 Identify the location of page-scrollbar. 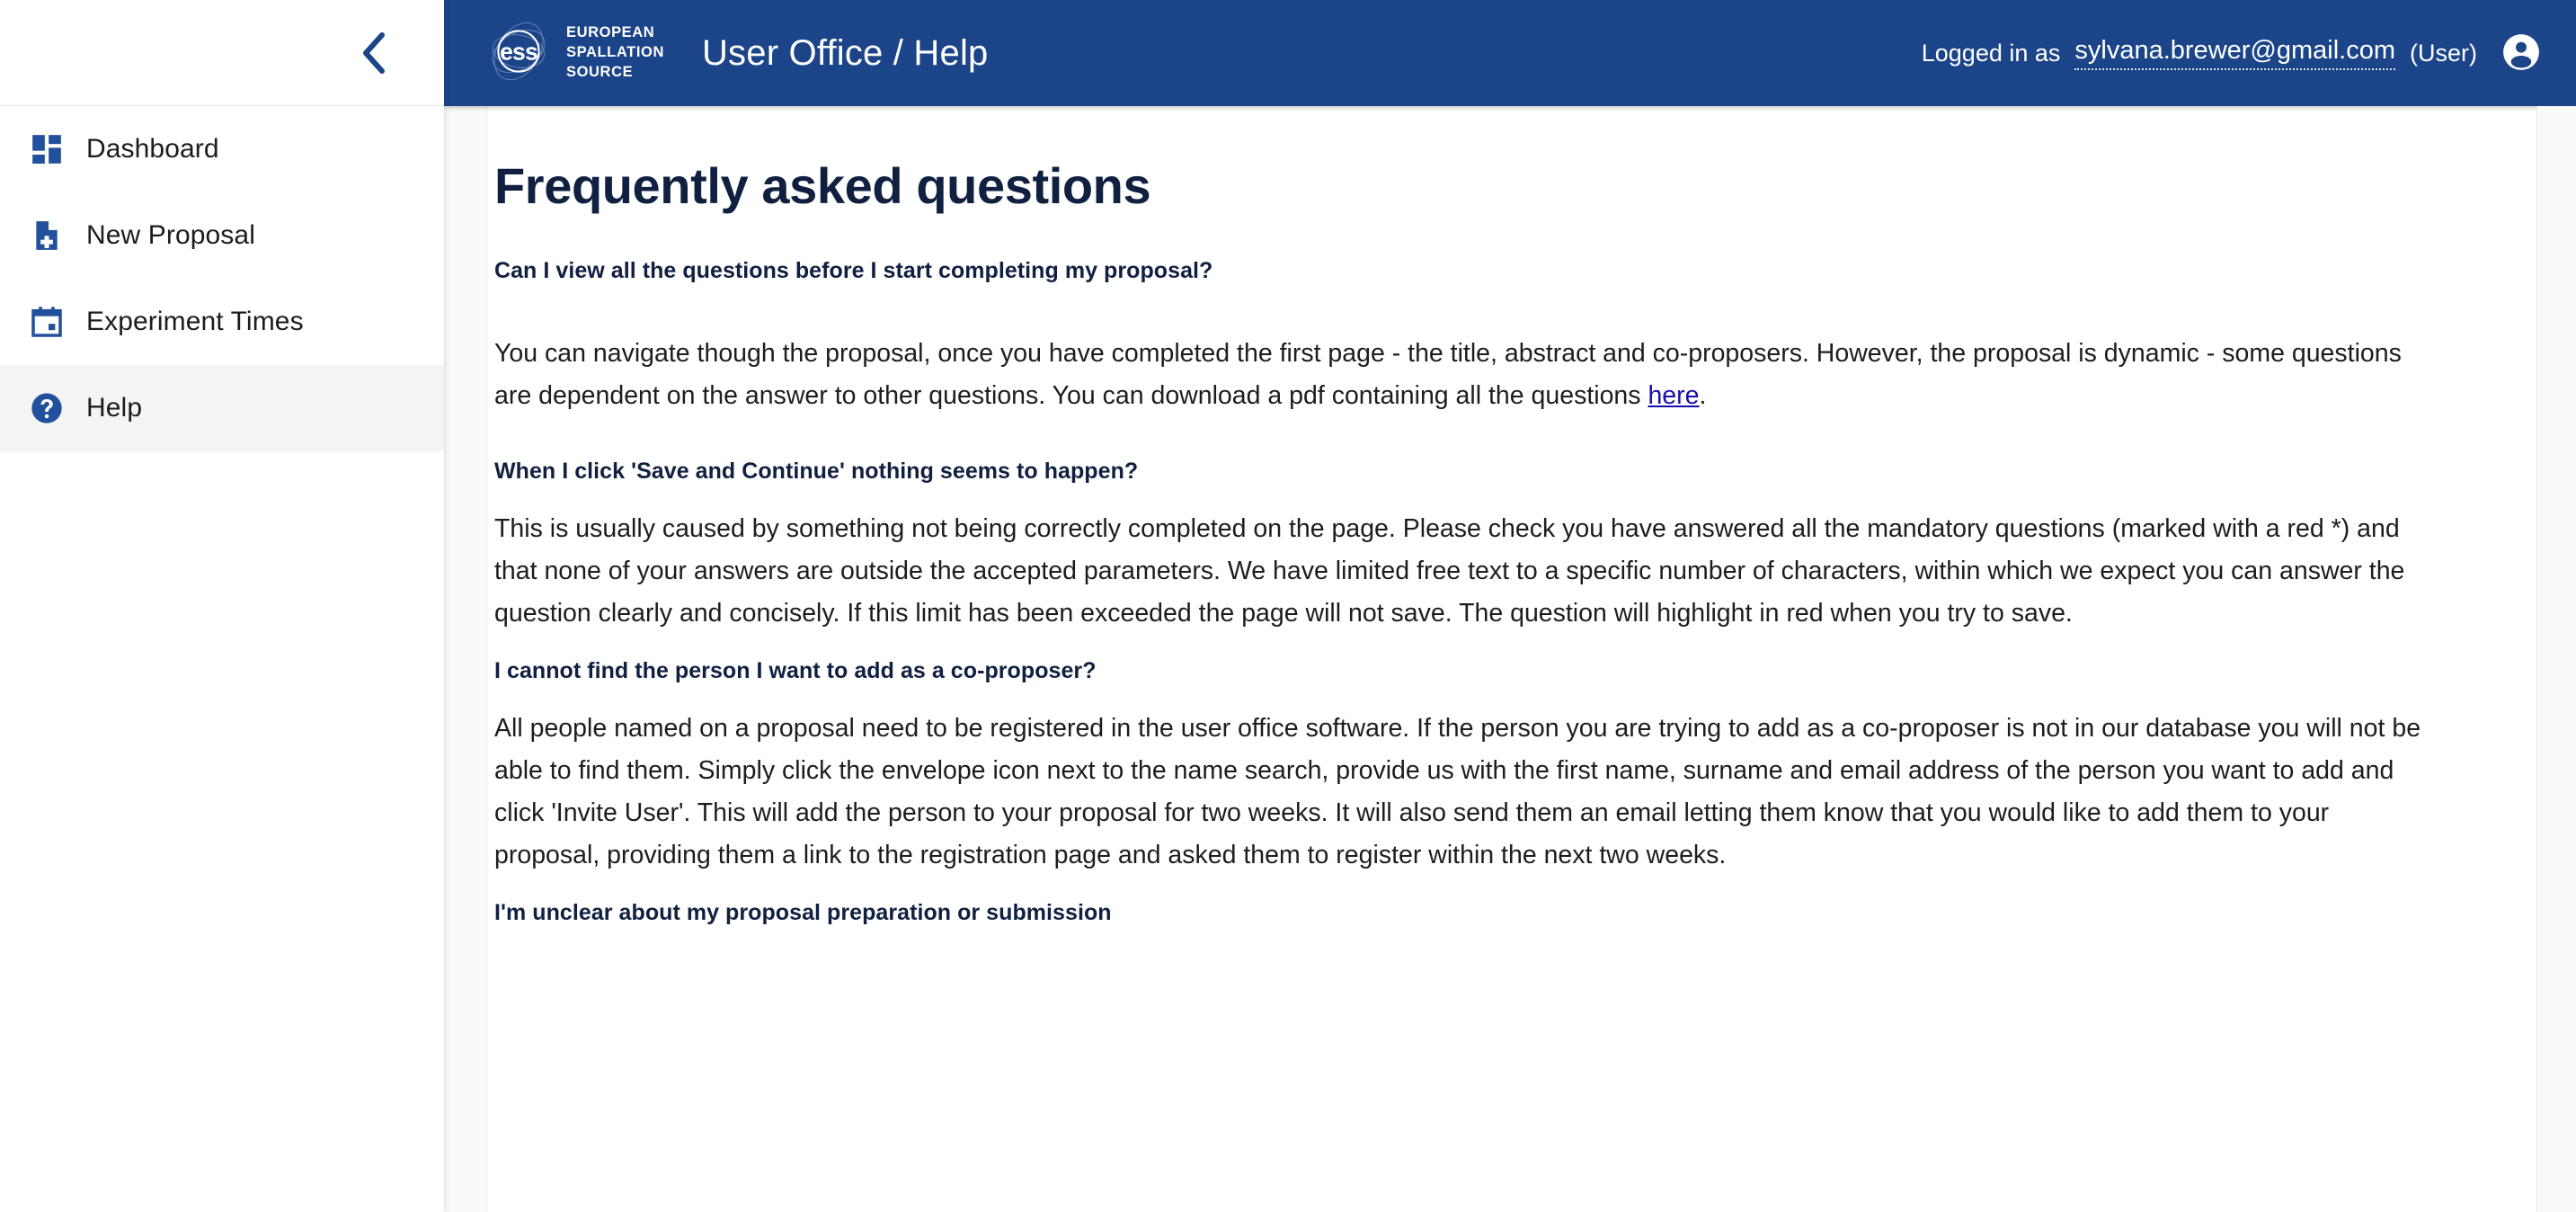
(2556, 659).